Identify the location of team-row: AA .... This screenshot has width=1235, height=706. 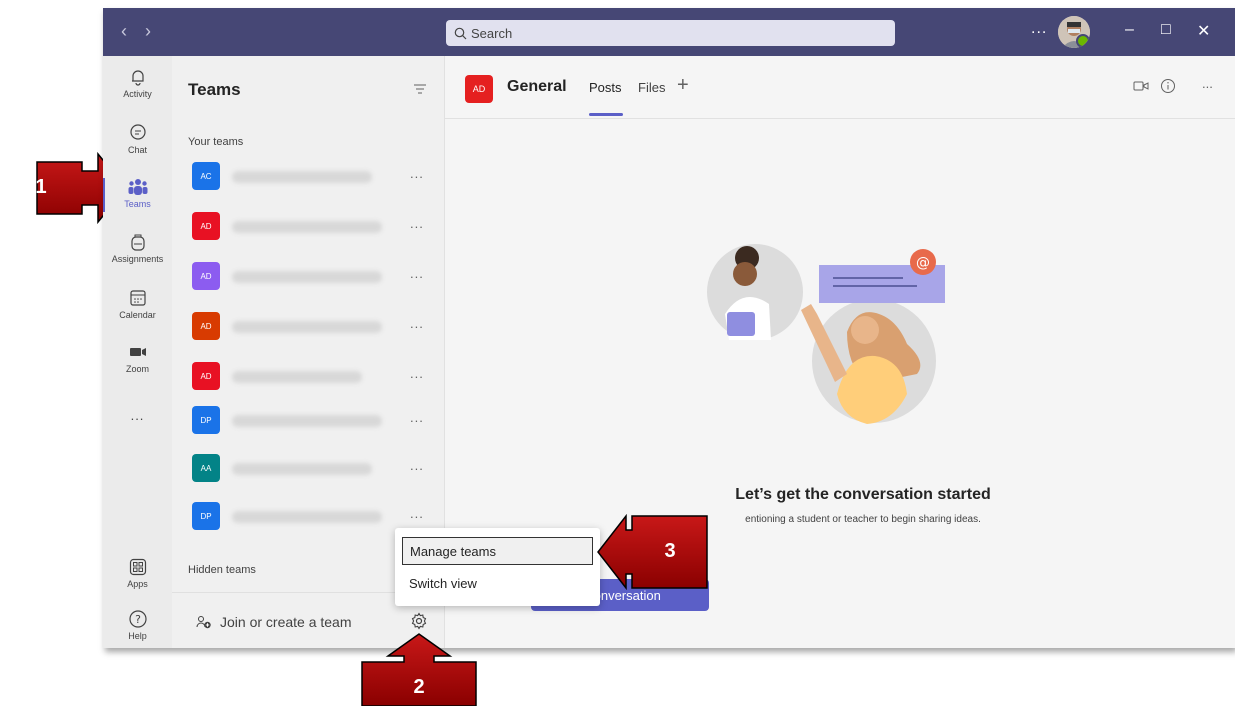
(314, 468).